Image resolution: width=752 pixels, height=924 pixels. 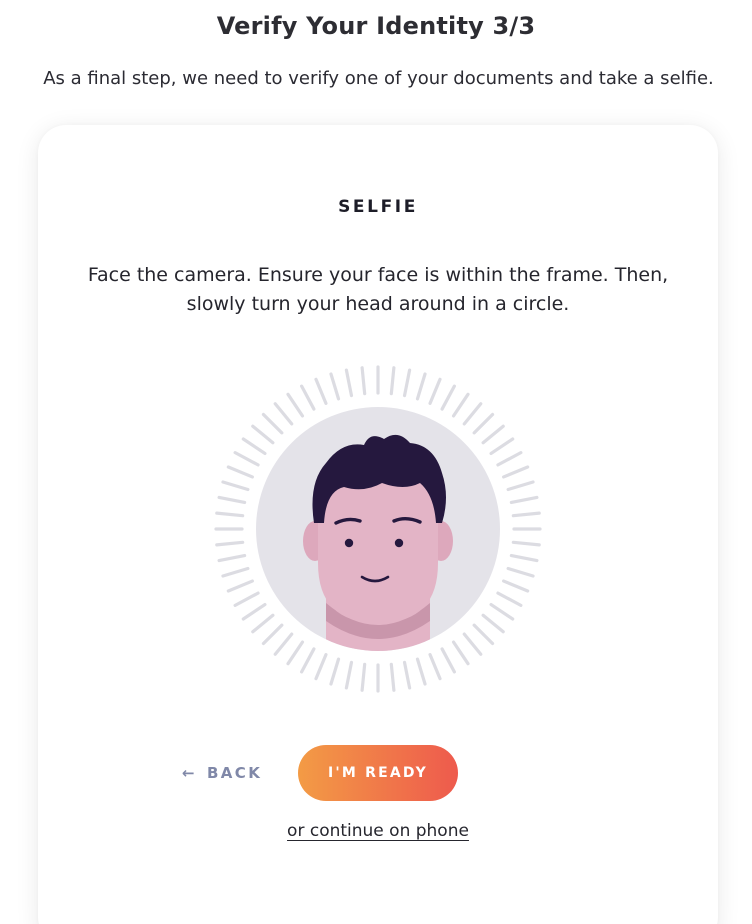 What do you see at coordinates (376, 26) in the screenshot?
I see `page-title: Verify Your Identity 3/3` at bounding box center [376, 26].